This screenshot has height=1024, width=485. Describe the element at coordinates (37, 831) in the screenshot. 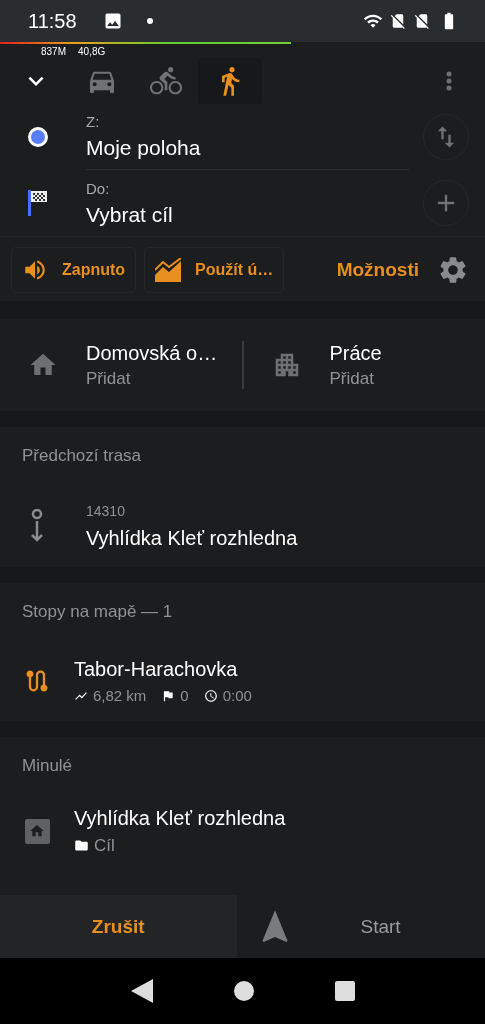

I see `house-icon` at that location.